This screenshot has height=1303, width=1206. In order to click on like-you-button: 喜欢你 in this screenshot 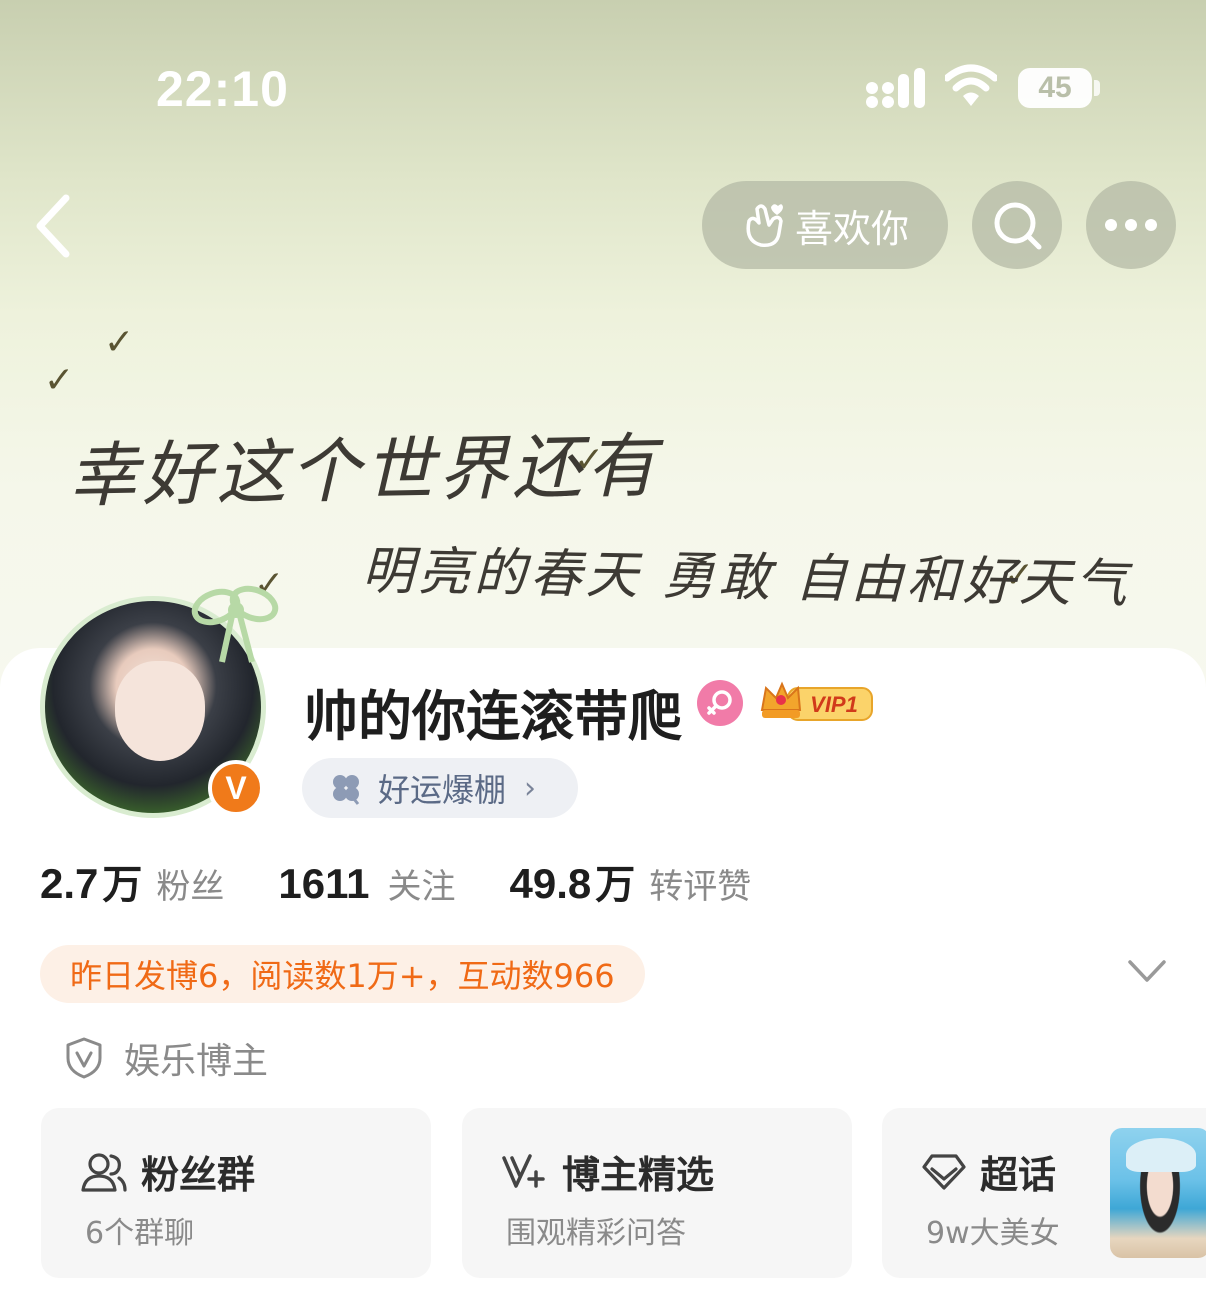, I will do `click(825, 225)`.